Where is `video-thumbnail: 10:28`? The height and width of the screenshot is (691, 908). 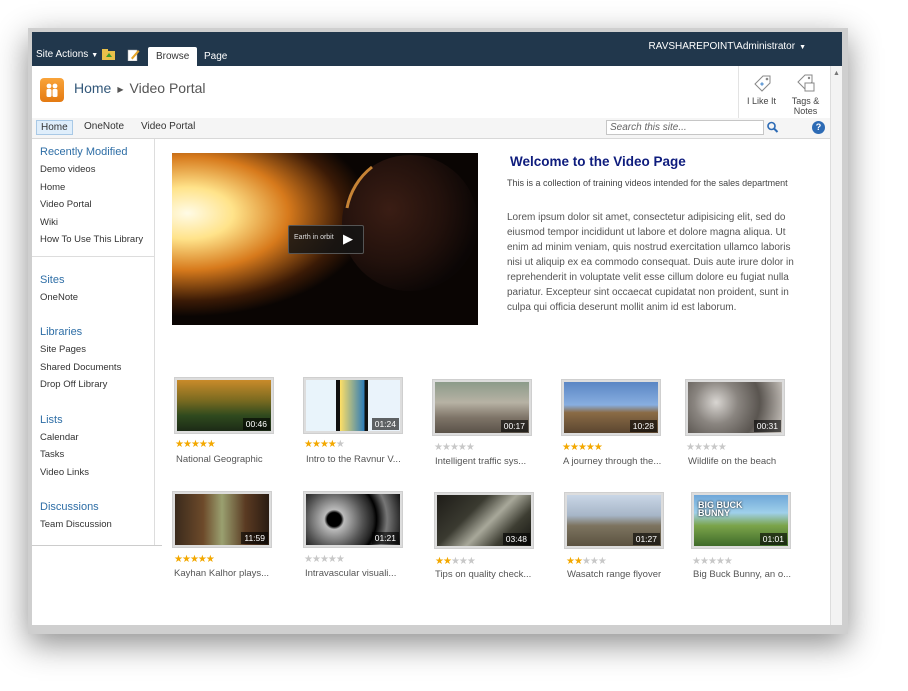
video-thumbnail: 10:28 is located at coordinates (611, 407).